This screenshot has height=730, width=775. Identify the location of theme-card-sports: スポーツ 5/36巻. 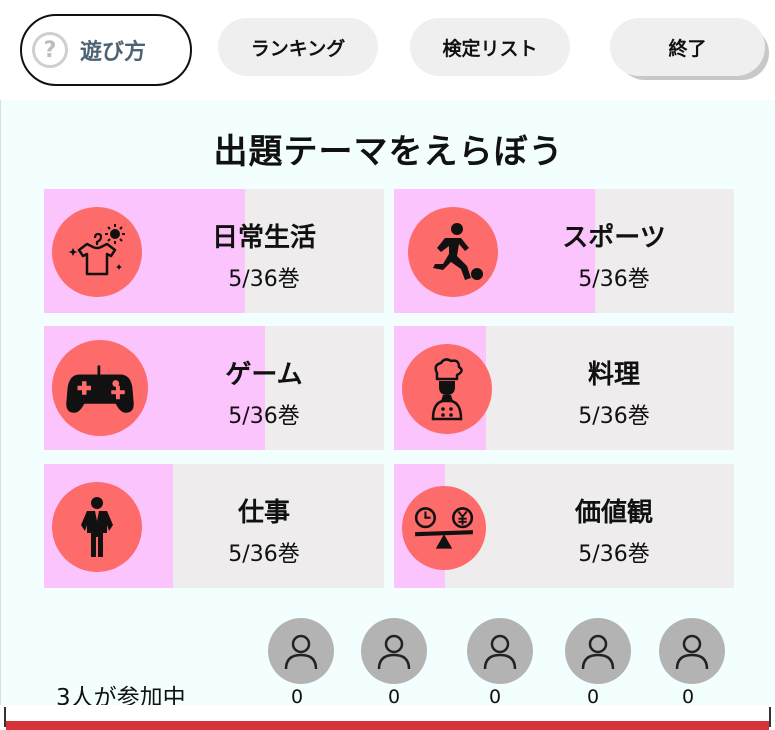
(564, 251).